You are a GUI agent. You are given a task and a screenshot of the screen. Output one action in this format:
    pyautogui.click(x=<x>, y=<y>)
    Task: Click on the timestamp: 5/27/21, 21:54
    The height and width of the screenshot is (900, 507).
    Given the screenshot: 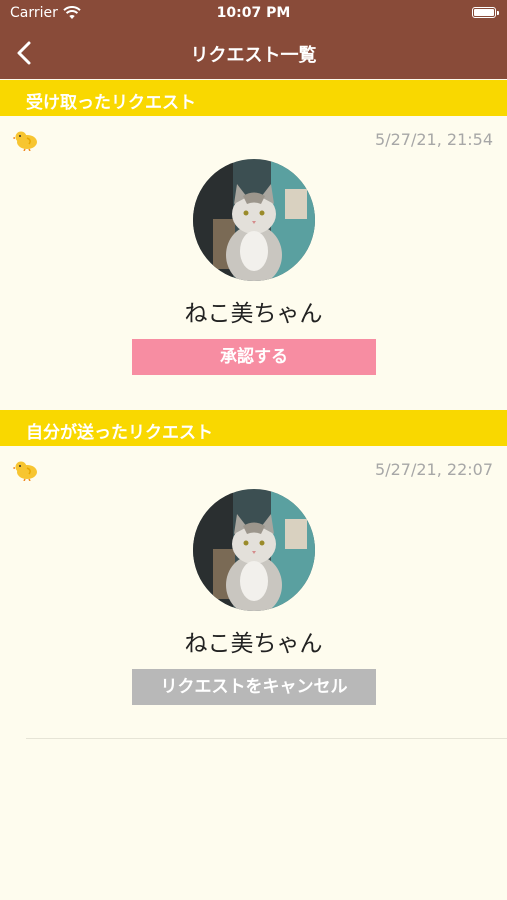 What is the action you would take?
    pyautogui.click(x=434, y=139)
    